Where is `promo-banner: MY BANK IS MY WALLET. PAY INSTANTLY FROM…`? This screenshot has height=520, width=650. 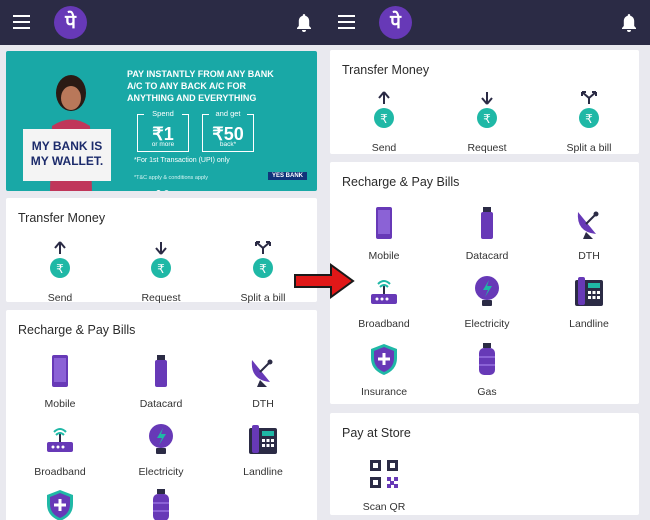
promo-banner: MY BANK IS MY WALLET. PAY INSTANTLY FROM… is located at coordinates (161, 121).